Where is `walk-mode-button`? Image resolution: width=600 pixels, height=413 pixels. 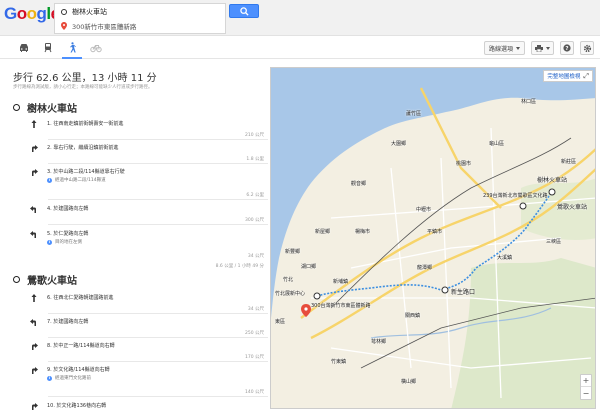
walk-mode-button is located at coordinates (72, 50).